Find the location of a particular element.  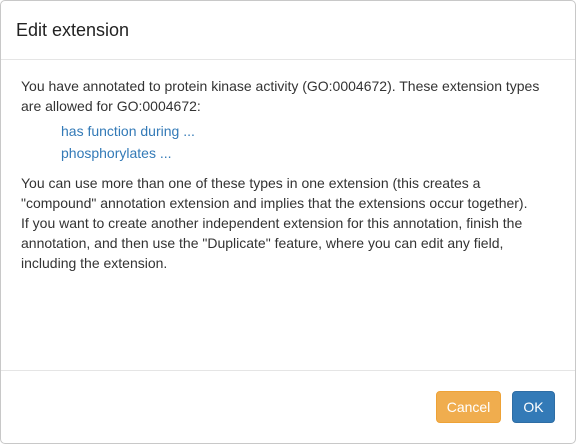

ok-button: OK is located at coordinates (533, 407).